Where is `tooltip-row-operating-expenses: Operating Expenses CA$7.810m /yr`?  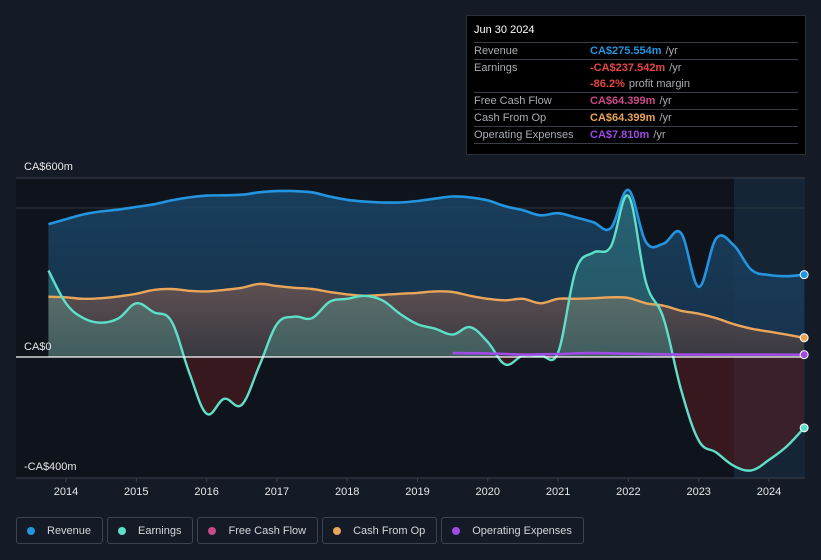 tooltip-row-operating-expenses: Operating Expenses CA$7.810m /yr is located at coordinates (636, 135).